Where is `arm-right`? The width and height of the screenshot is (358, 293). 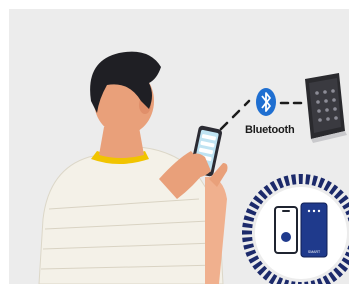 arm-right is located at coordinates (216, 230).